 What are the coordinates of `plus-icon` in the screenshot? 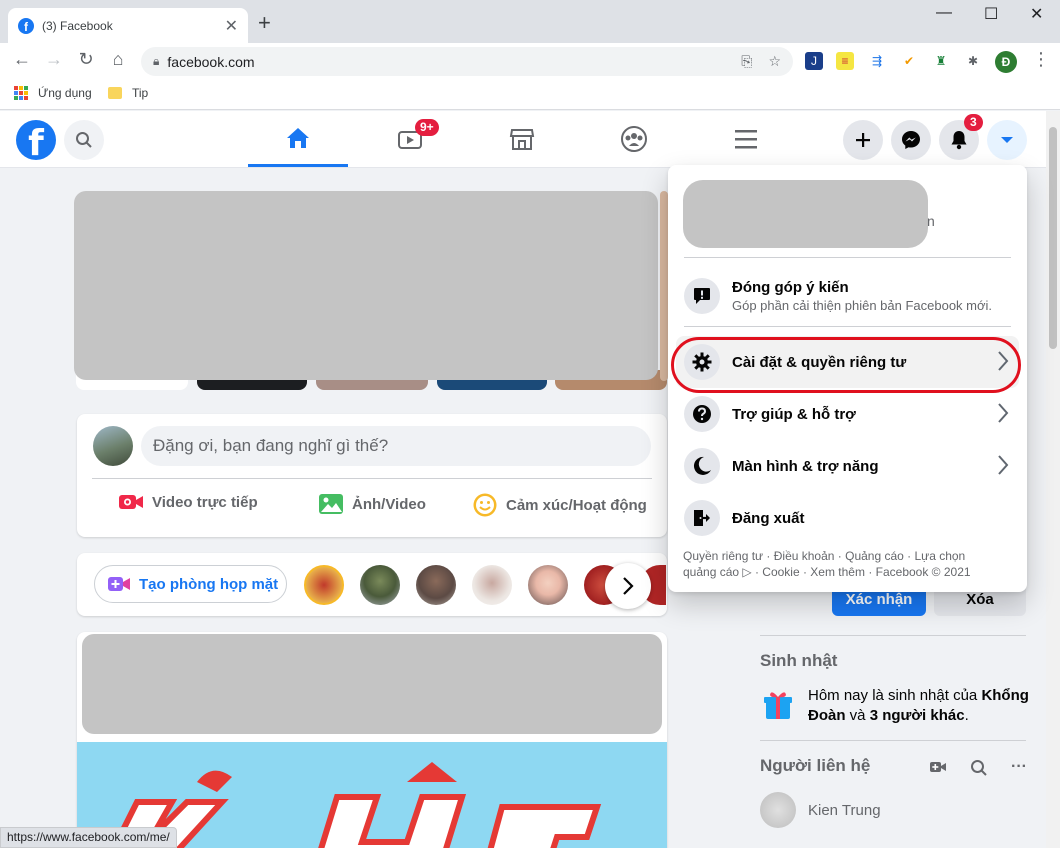 It's located at (863, 140).